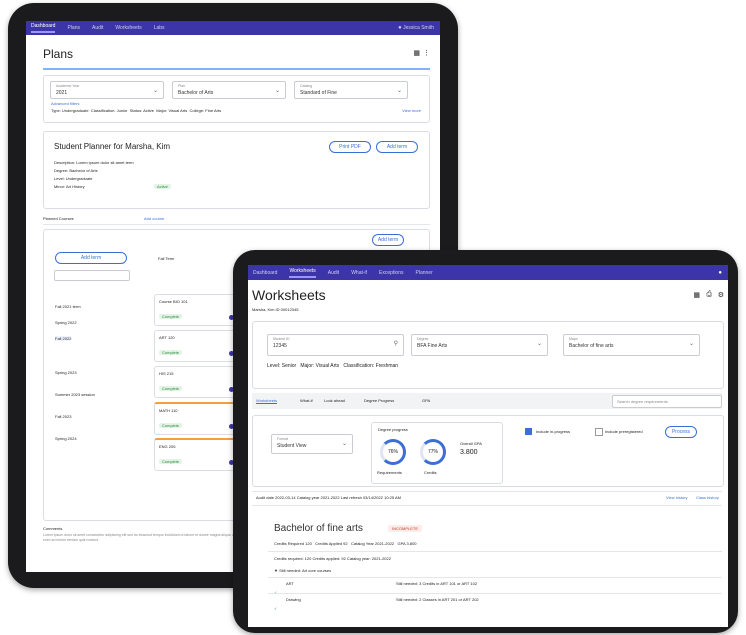  What do you see at coordinates (471, 443) in the screenshot?
I see `gpa-label: Overall GPA` at bounding box center [471, 443].